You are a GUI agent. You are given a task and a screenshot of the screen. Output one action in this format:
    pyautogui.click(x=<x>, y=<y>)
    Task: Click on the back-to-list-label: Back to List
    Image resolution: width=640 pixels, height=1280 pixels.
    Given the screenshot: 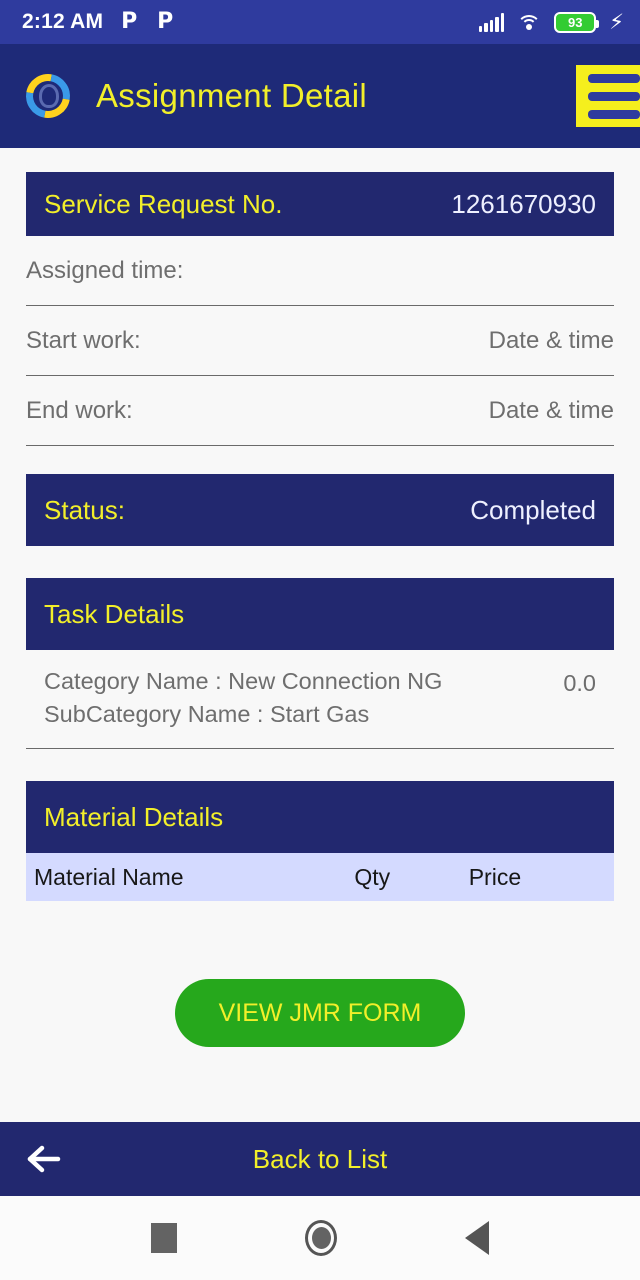 What is the action you would take?
    pyautogui.click(x=320, y=1158)
    